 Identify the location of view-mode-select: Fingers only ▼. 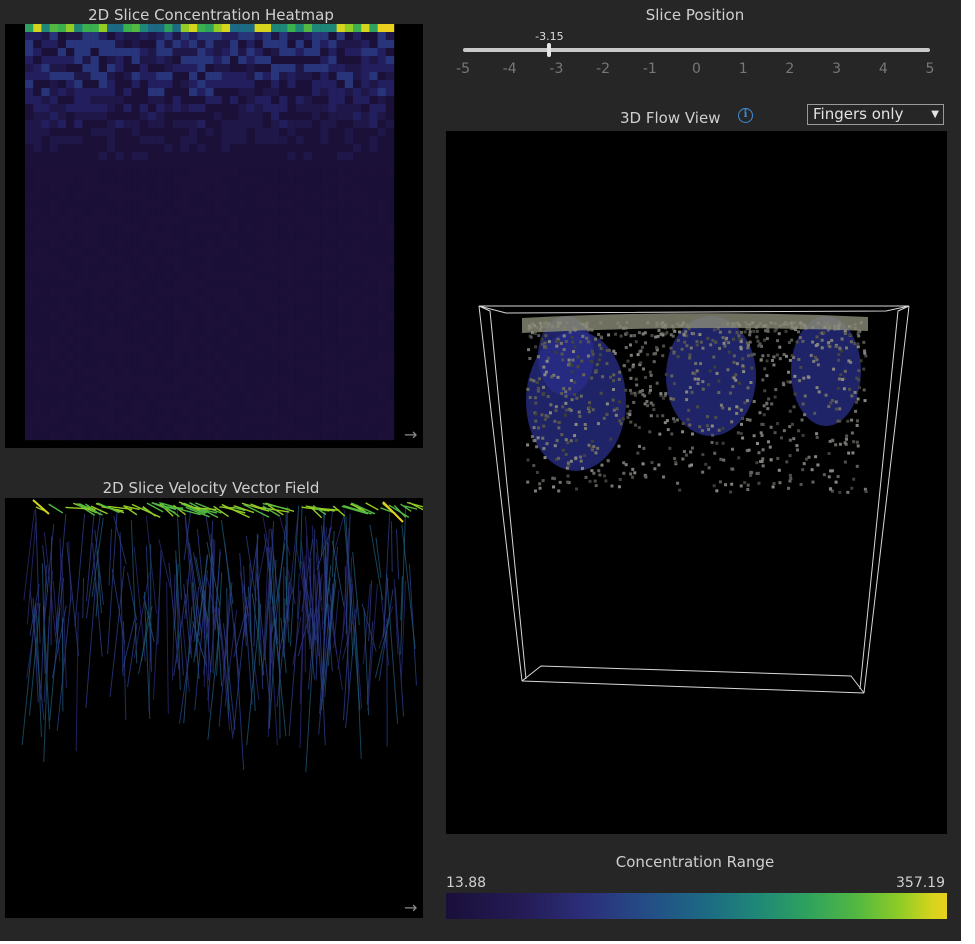
(875, 114).